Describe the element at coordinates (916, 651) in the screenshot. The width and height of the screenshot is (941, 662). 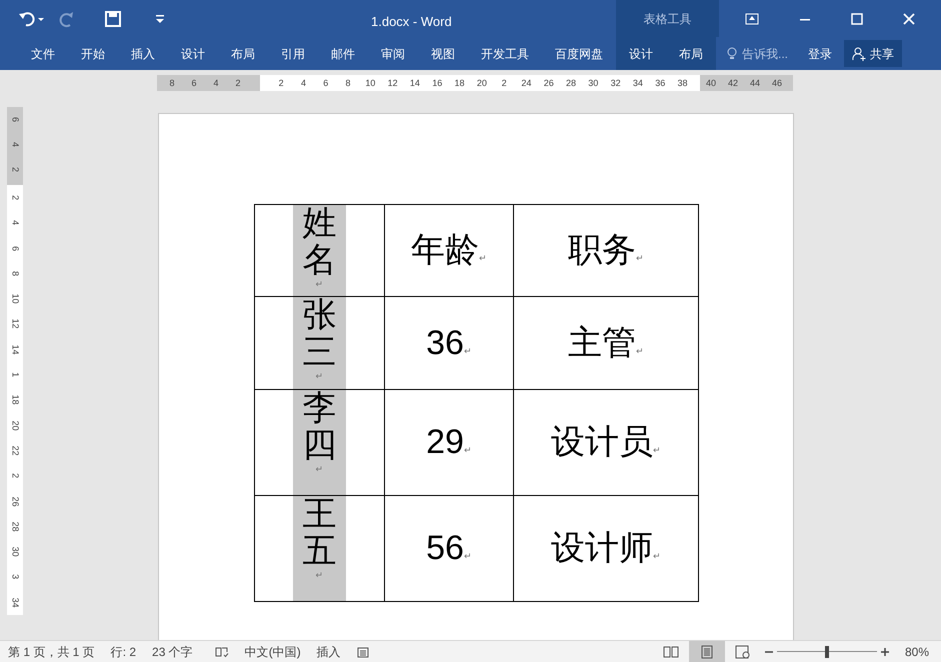
I see `zoom-level: 80%` at that location.